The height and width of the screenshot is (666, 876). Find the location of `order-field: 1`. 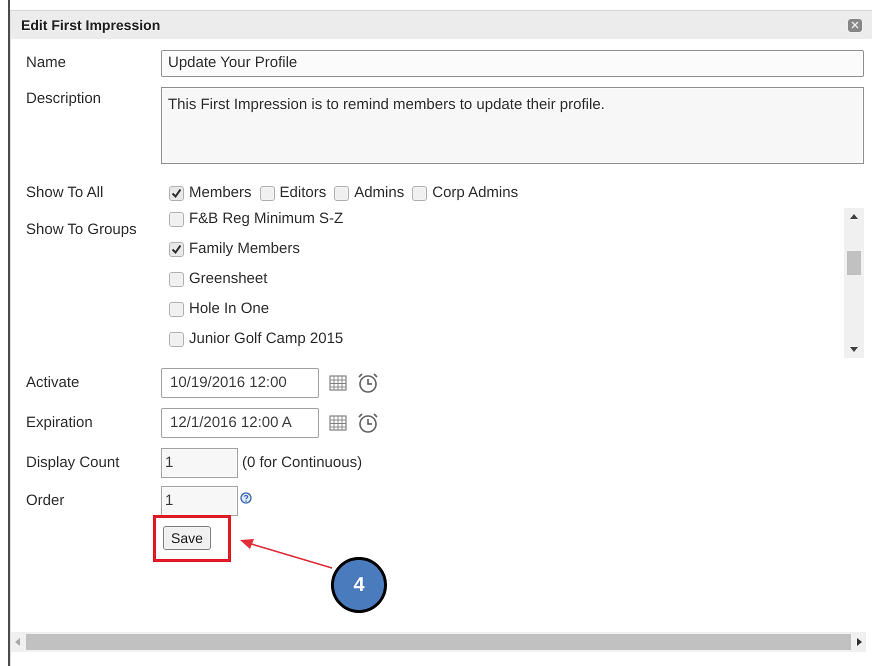

order-field: 1 is located at coordinates (199, 501).